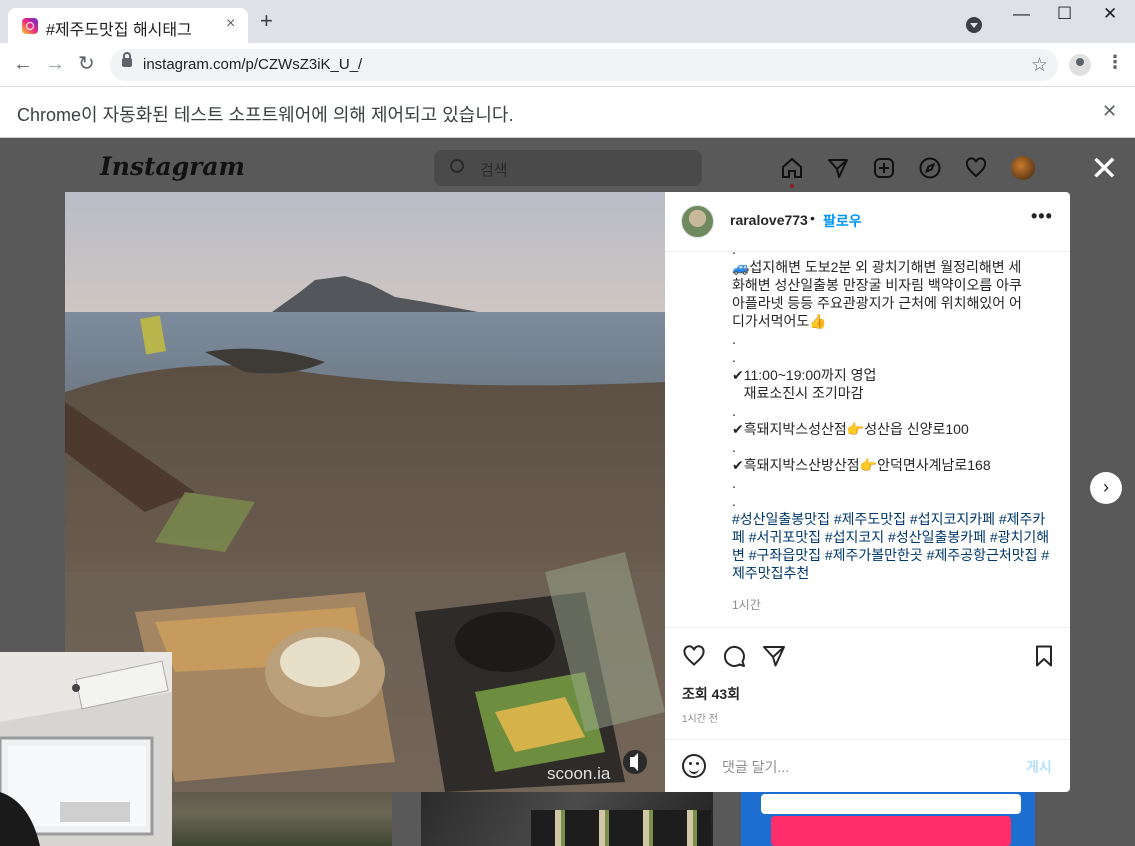 This screenshot has height=846, width=1135. Describe the element at coordinates (891, 831) in the screenshot. I see `thumbnail-title-graphic` at that location.